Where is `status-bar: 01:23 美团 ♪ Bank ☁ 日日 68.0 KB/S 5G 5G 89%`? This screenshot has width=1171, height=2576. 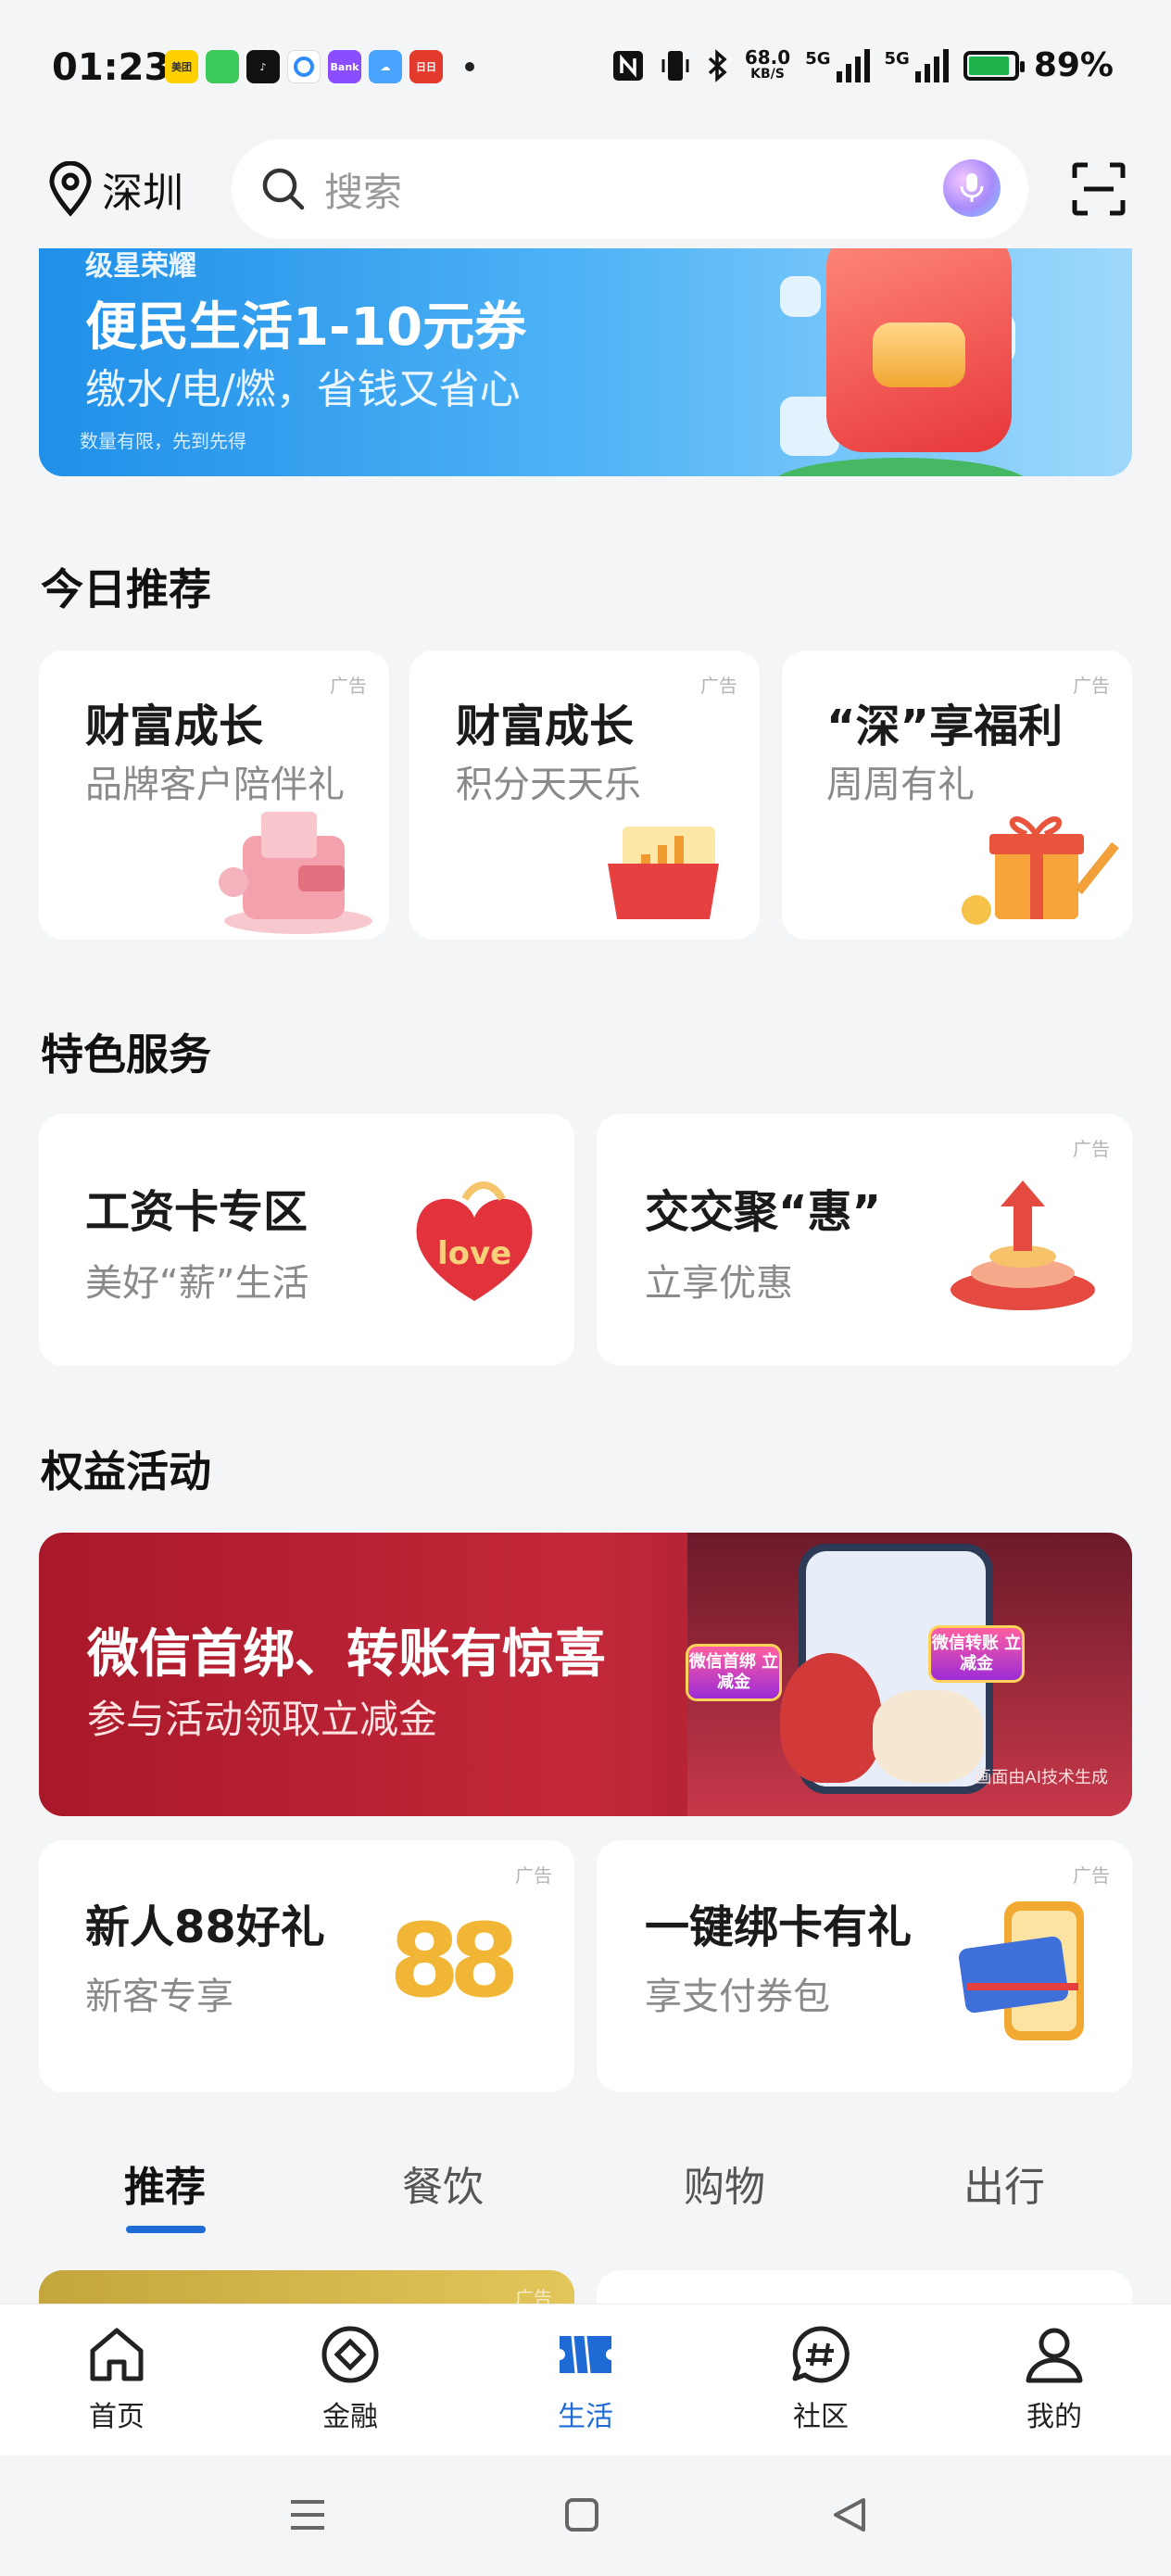 status-bar: 01:23 美团 ♪ Bank ☁ 日日 68.0 KB/S 5G 5G 89% is located at coordinates (585, 69).